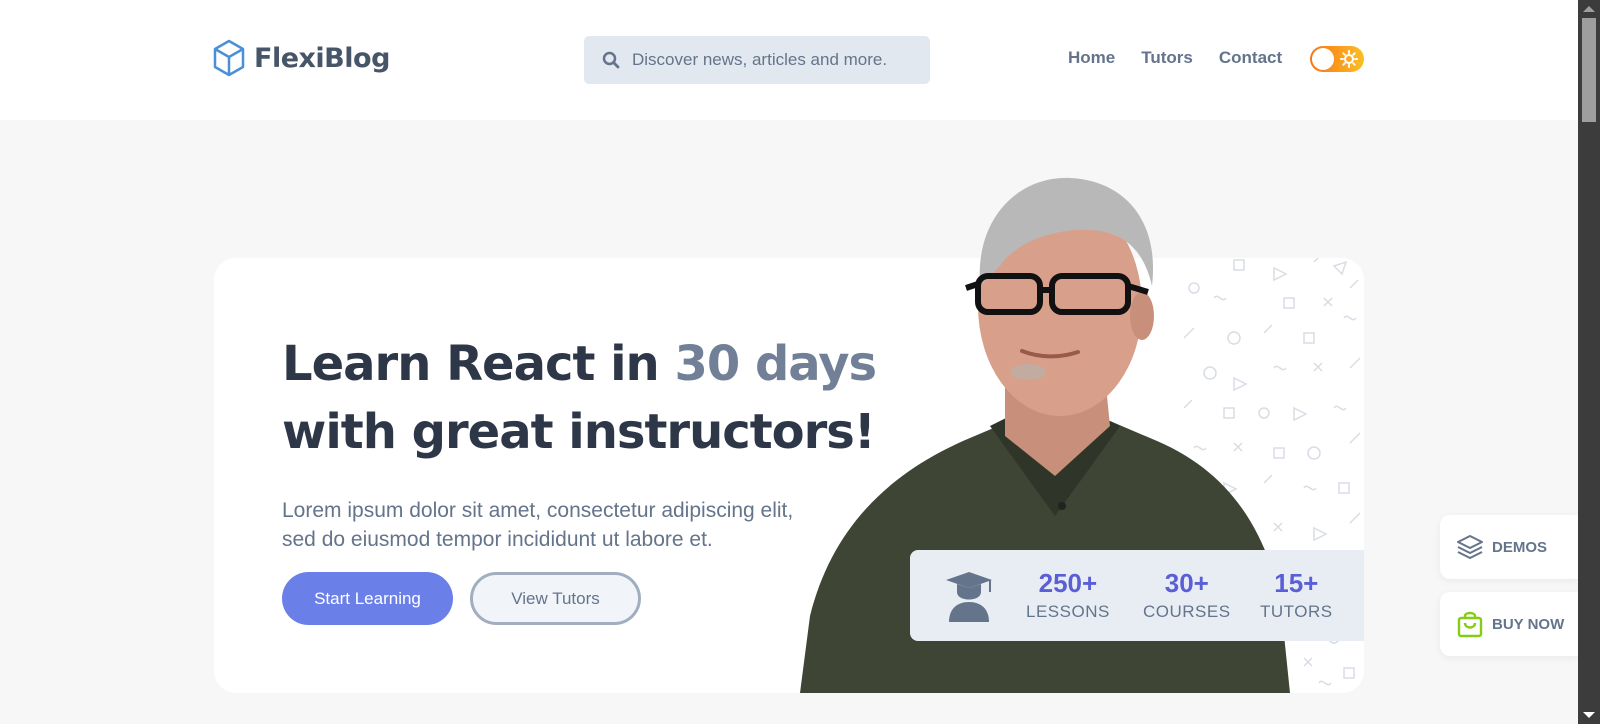  Describe the element at coordinates (969, 596) in the screenshot. I see `graduate-icon` at that location.